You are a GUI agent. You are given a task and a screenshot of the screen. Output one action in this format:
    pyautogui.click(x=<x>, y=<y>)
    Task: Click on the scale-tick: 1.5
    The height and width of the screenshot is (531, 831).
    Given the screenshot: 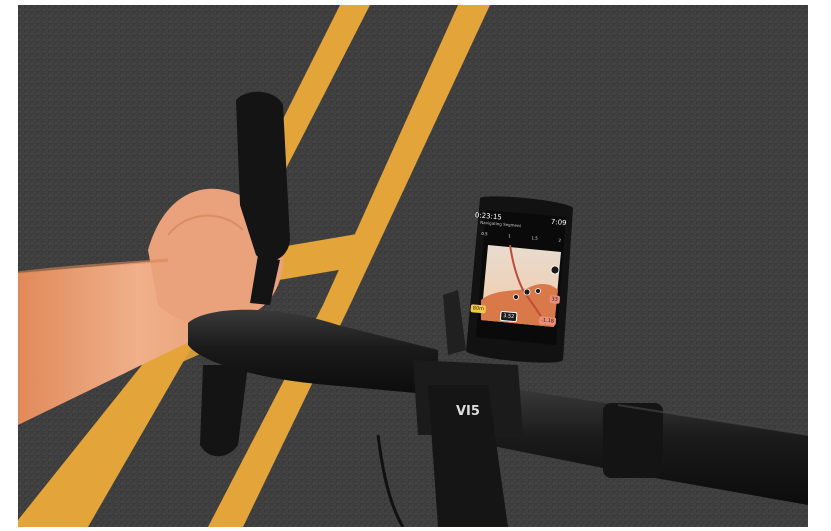 What is the action you would take?
    pyautogui.click(x=535, y=238)
    